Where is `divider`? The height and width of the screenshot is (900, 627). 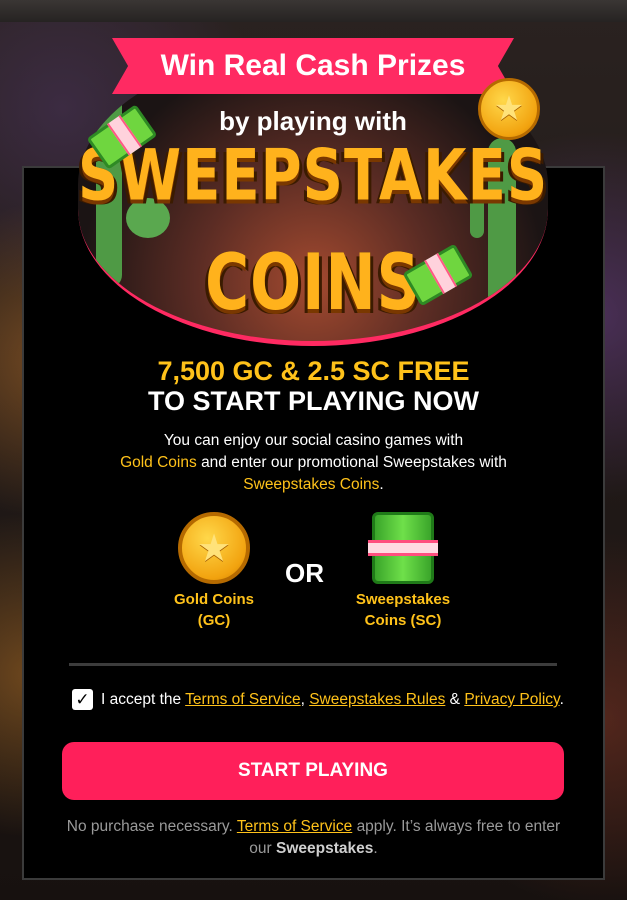
divider is located at coordinates (313, 664).